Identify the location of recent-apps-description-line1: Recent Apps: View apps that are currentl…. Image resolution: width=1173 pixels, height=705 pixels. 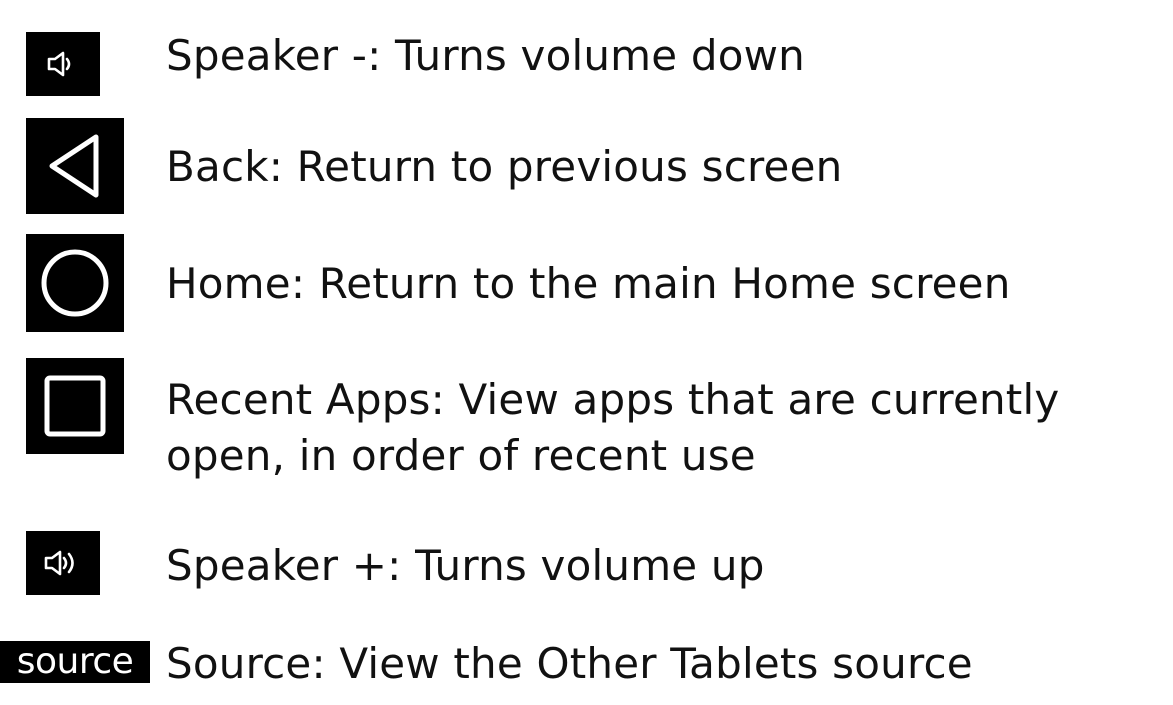
(613, 399).